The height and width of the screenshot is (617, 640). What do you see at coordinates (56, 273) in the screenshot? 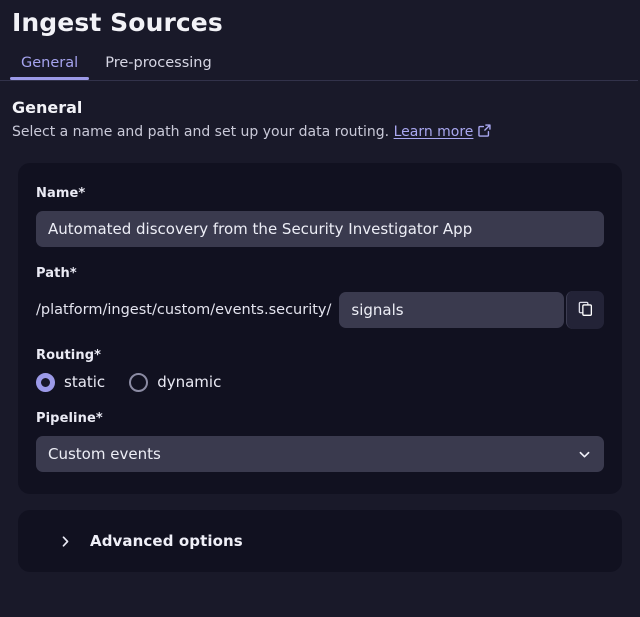
I see `path-field-label: Path*` at bounding box center [56, 273].